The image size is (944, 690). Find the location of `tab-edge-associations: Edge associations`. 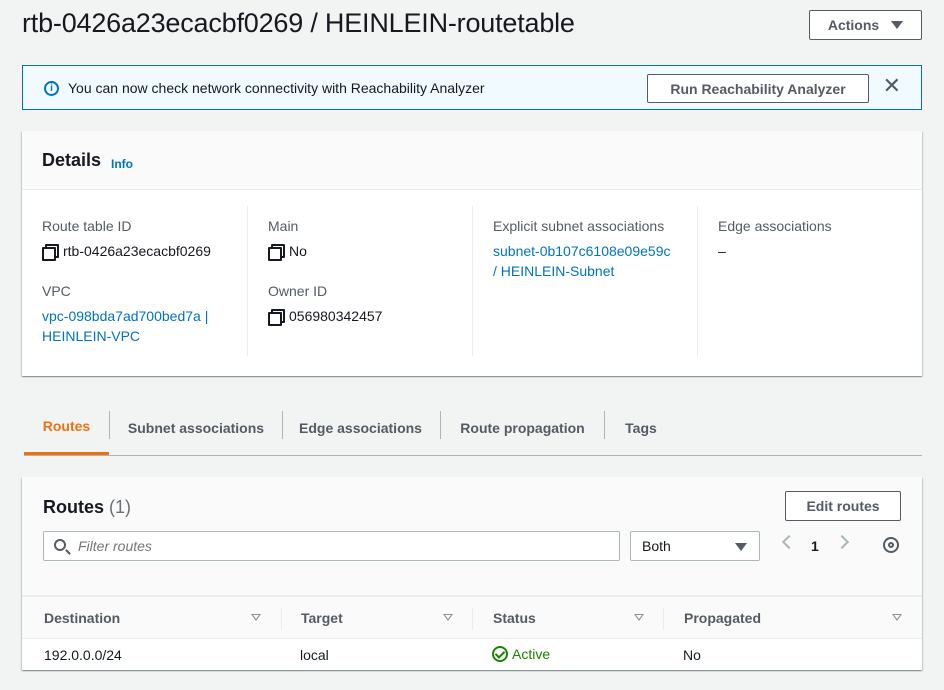

tab-edge-associations: Edge associations is located at coordinates (360, 427).